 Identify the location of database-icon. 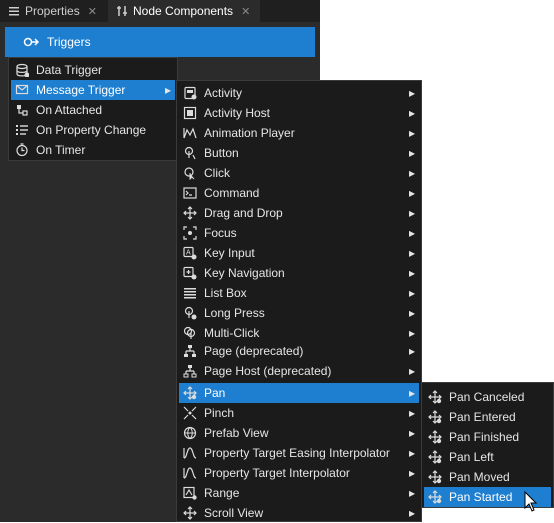
(22, 70).